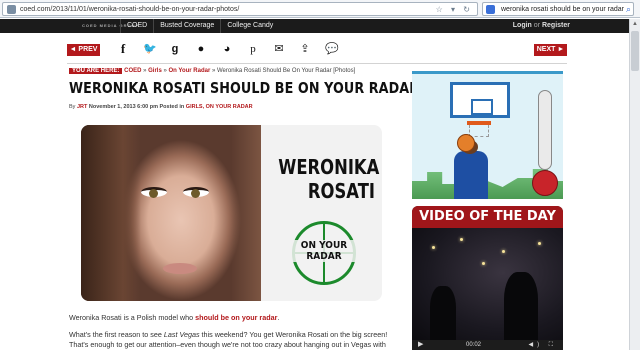  Describe the element at coordinates (154, 192) in the screenshot. I see `left-eye` at that location.